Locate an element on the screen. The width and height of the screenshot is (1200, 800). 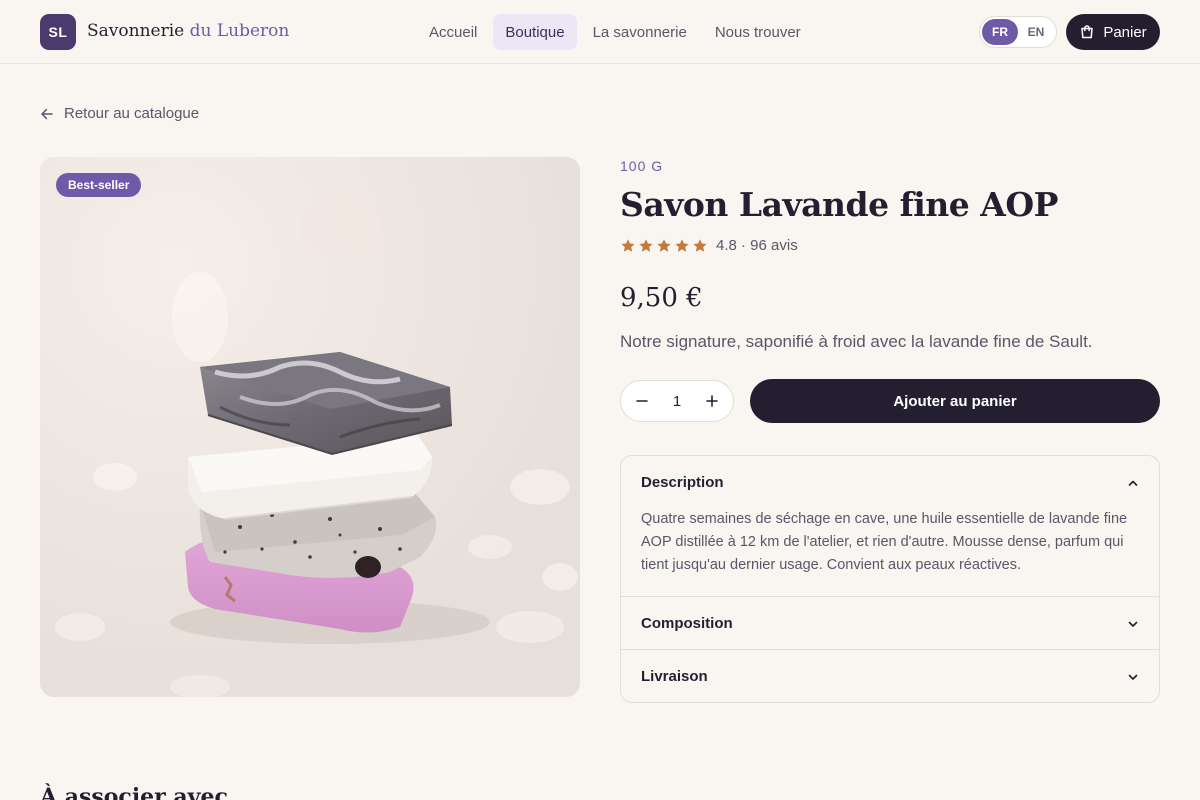
brand-name-accent: du Luberon is located at coordinates (239, 31).